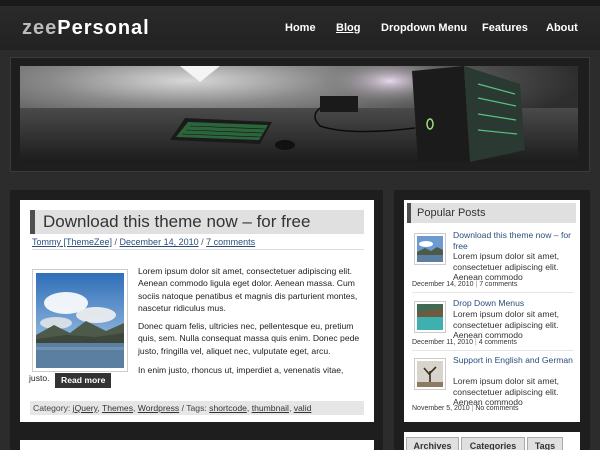 The image size is (600, 450). I want to click on post-thumbnail, so click(80, 320).